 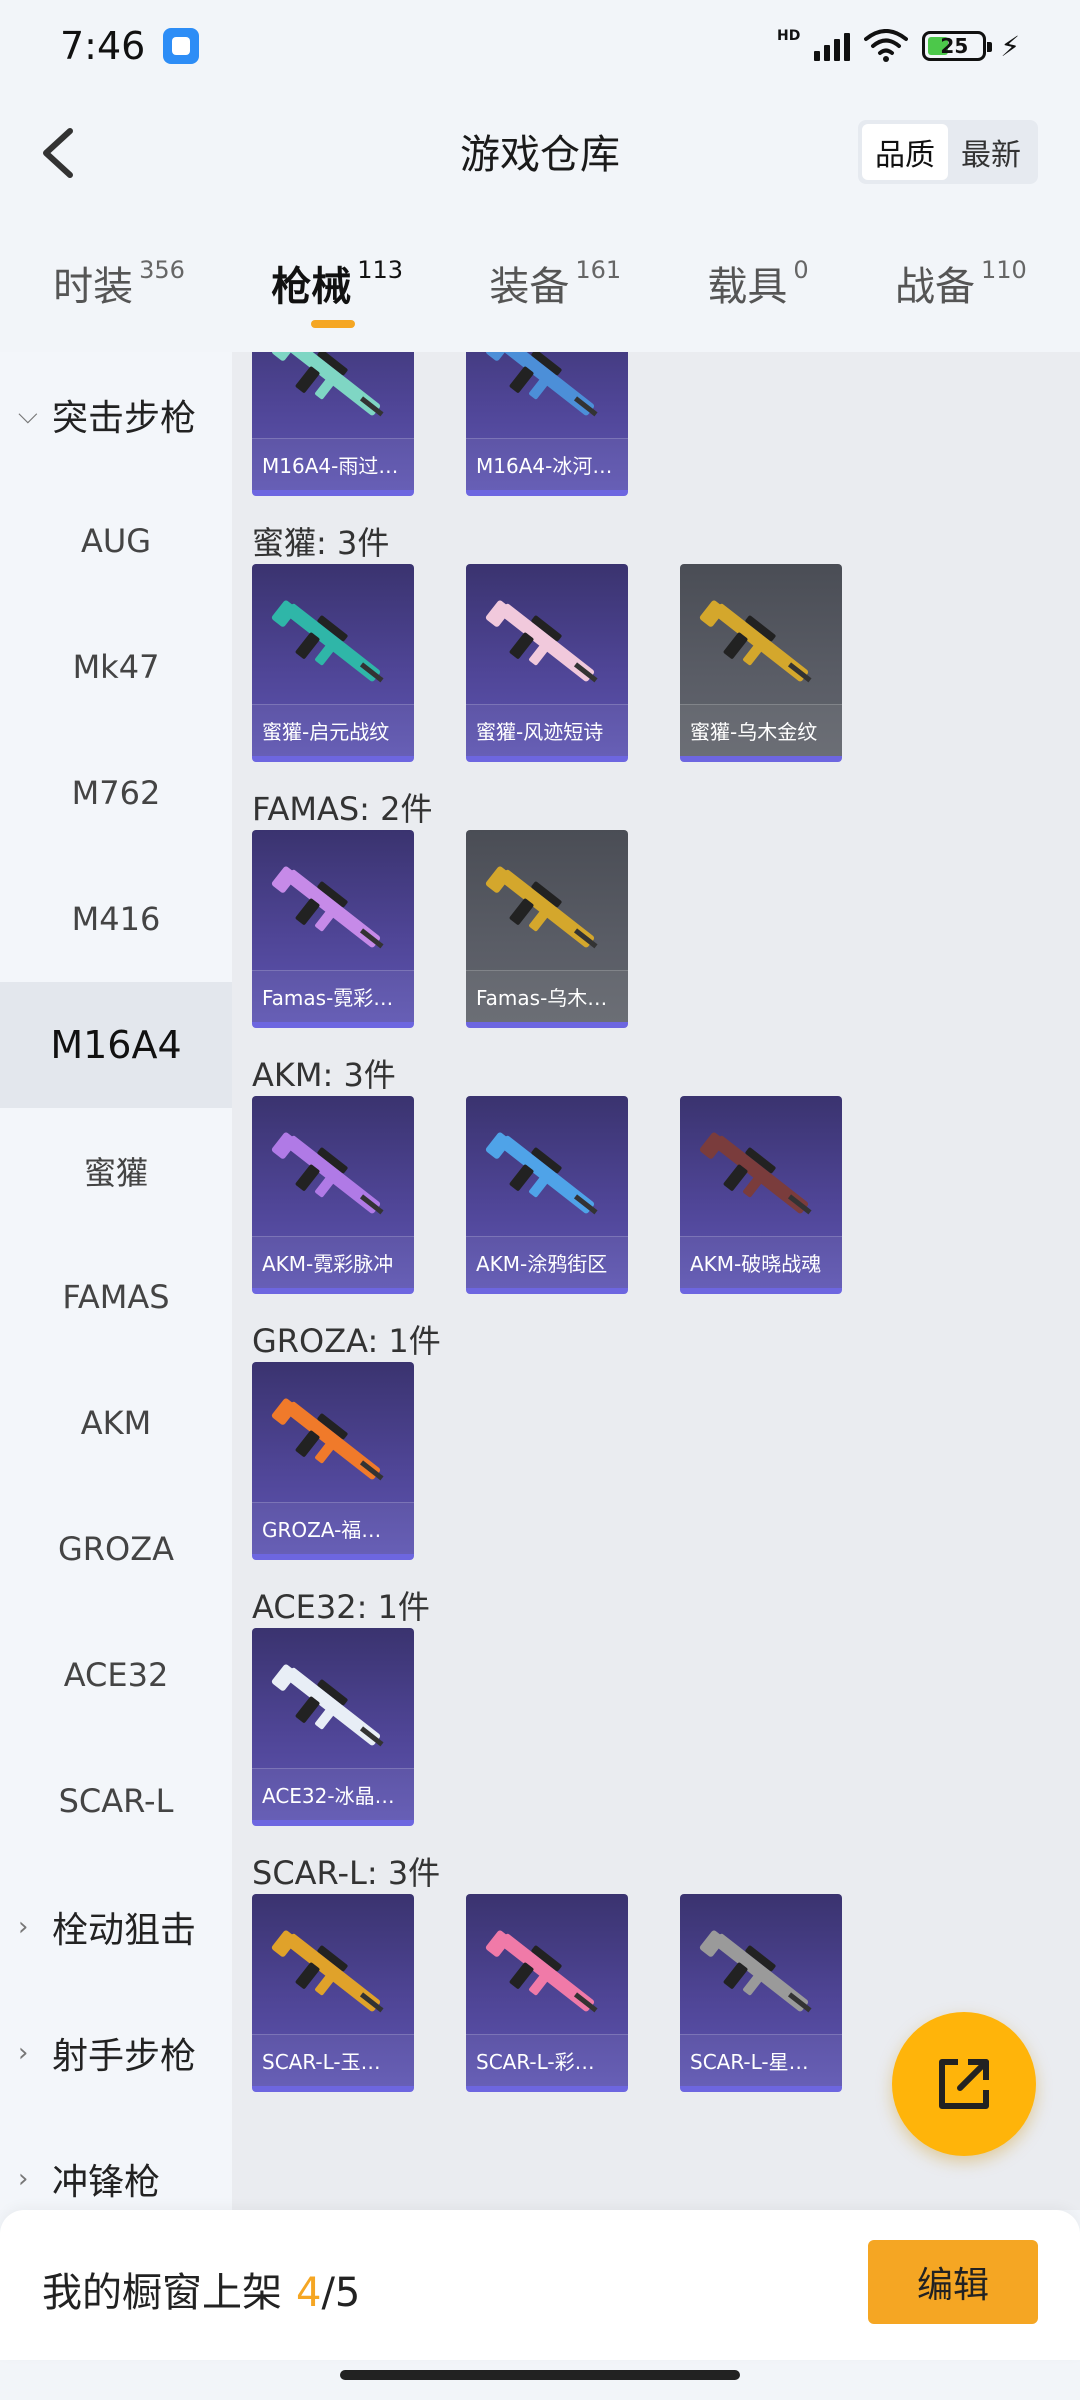 I want to click on skin-name: 蜜獾-乌木金纹, so click(x=761, y=730).